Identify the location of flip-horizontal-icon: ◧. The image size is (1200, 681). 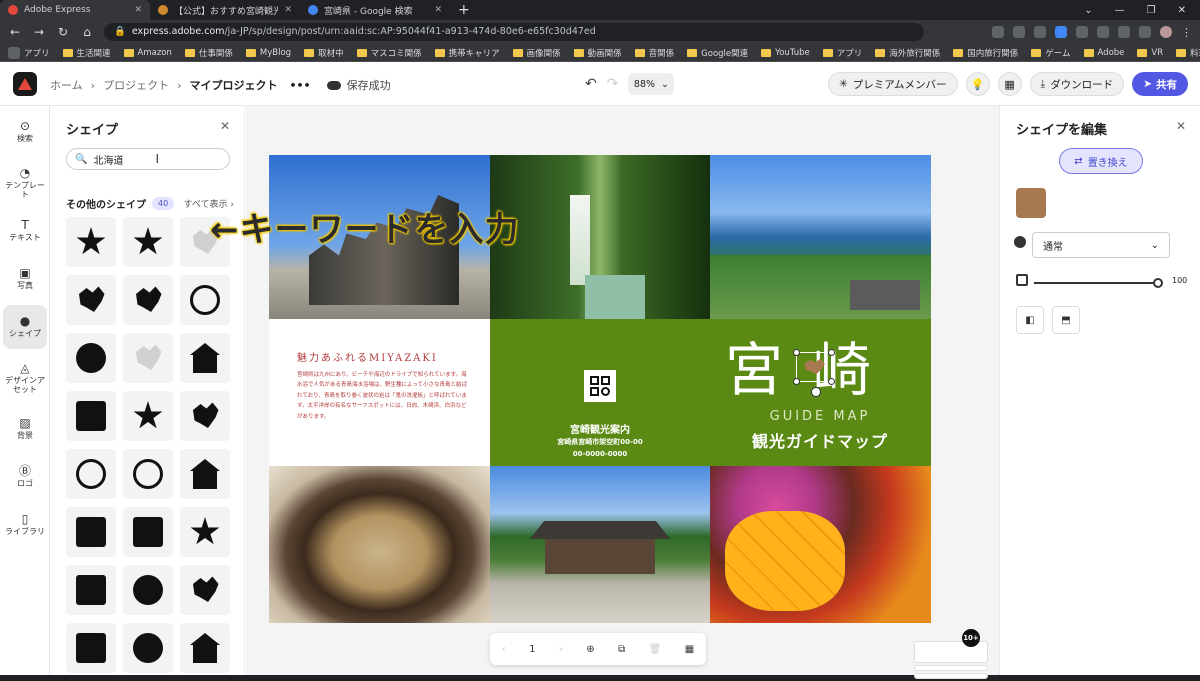
(1030, 320).